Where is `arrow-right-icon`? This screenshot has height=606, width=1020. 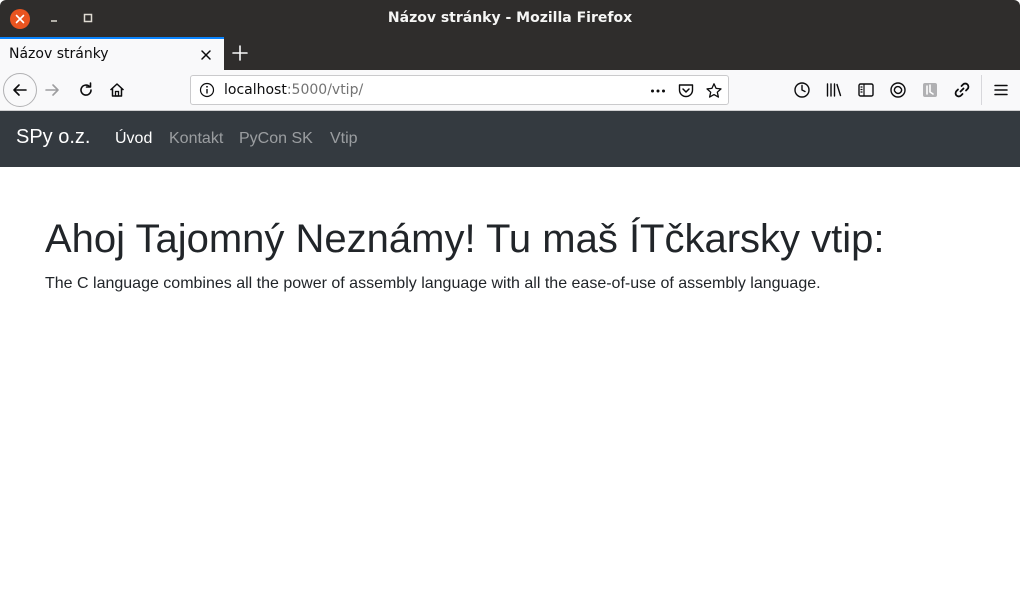 arrow-right-icon is located at coordinates (52, 90).